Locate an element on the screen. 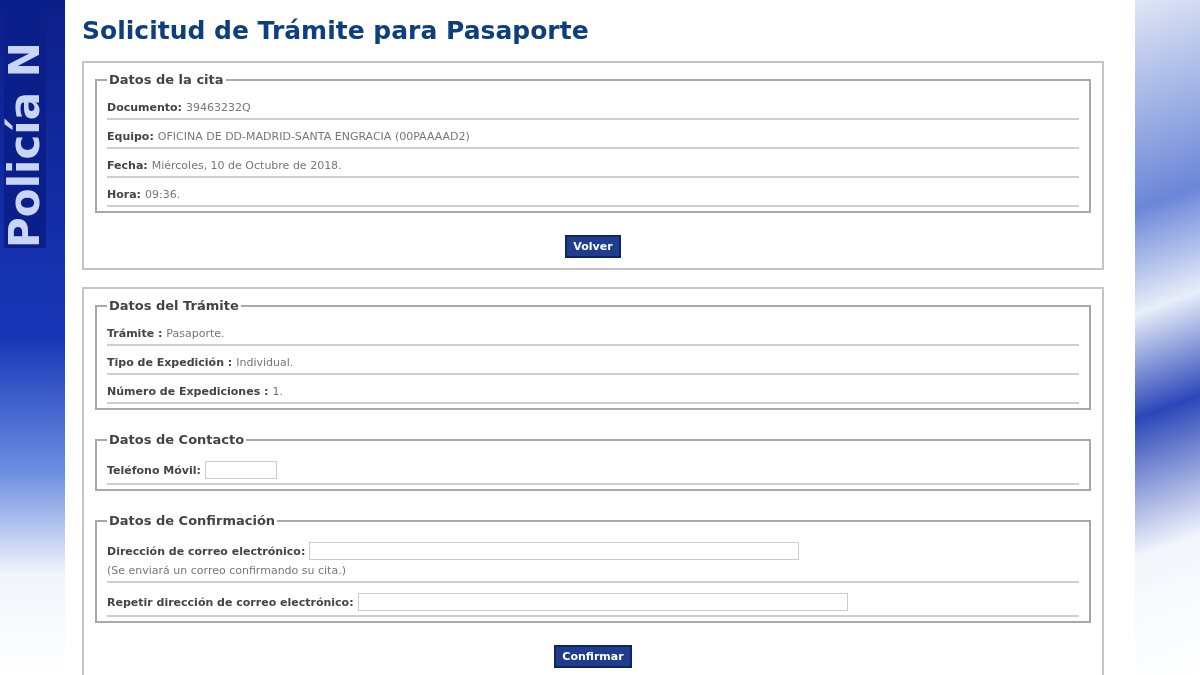  field-label: Hora: is located at coordinates (124, 194).